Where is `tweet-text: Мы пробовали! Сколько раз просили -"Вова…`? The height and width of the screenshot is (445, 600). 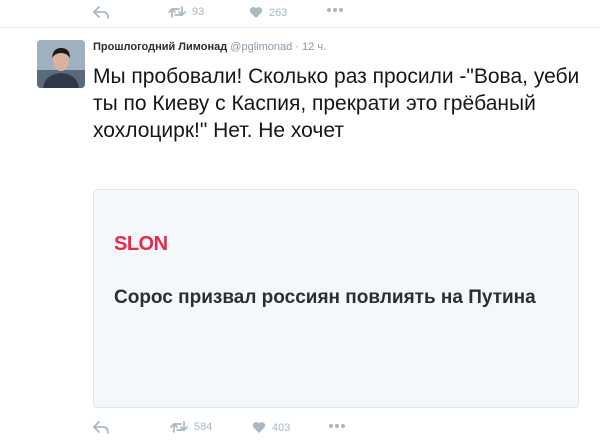
tweet-text: Мы пробовали! Сколько раз просили -"Вова… is located at coordinates (336, 103).